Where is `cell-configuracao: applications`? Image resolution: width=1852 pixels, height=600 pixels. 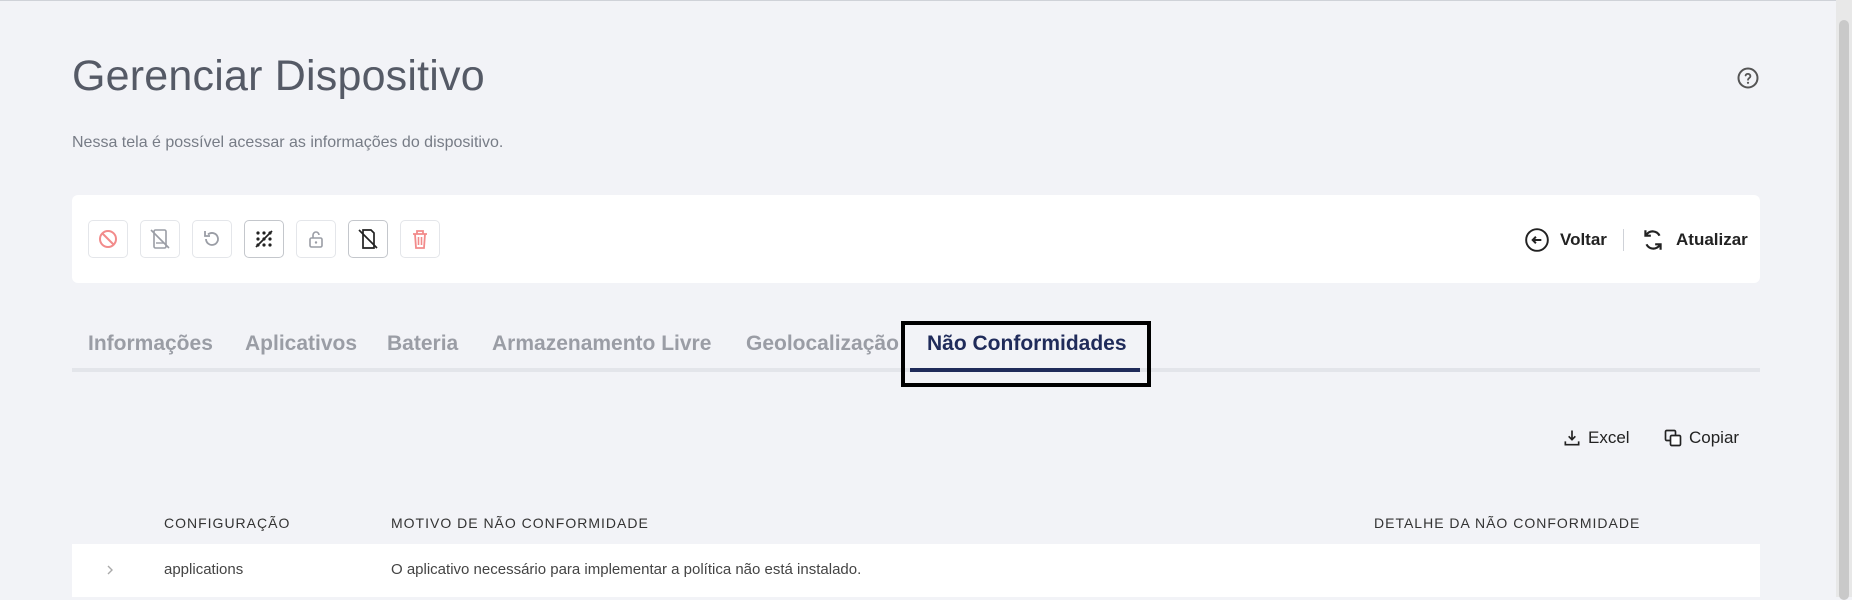
cell-configuracao: applications is located at coordinates (204, 569).